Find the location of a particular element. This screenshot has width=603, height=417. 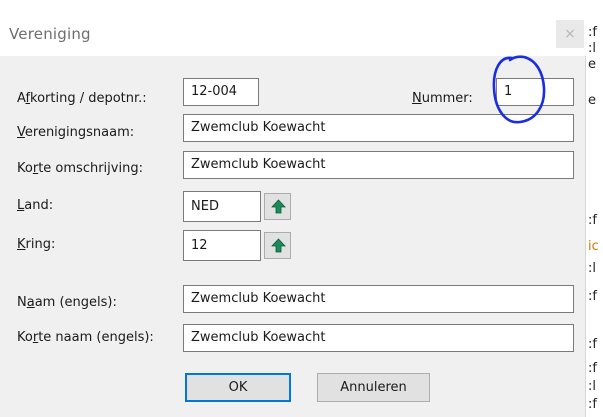

label-part: am (engels): is located at coordinates (75, 302).